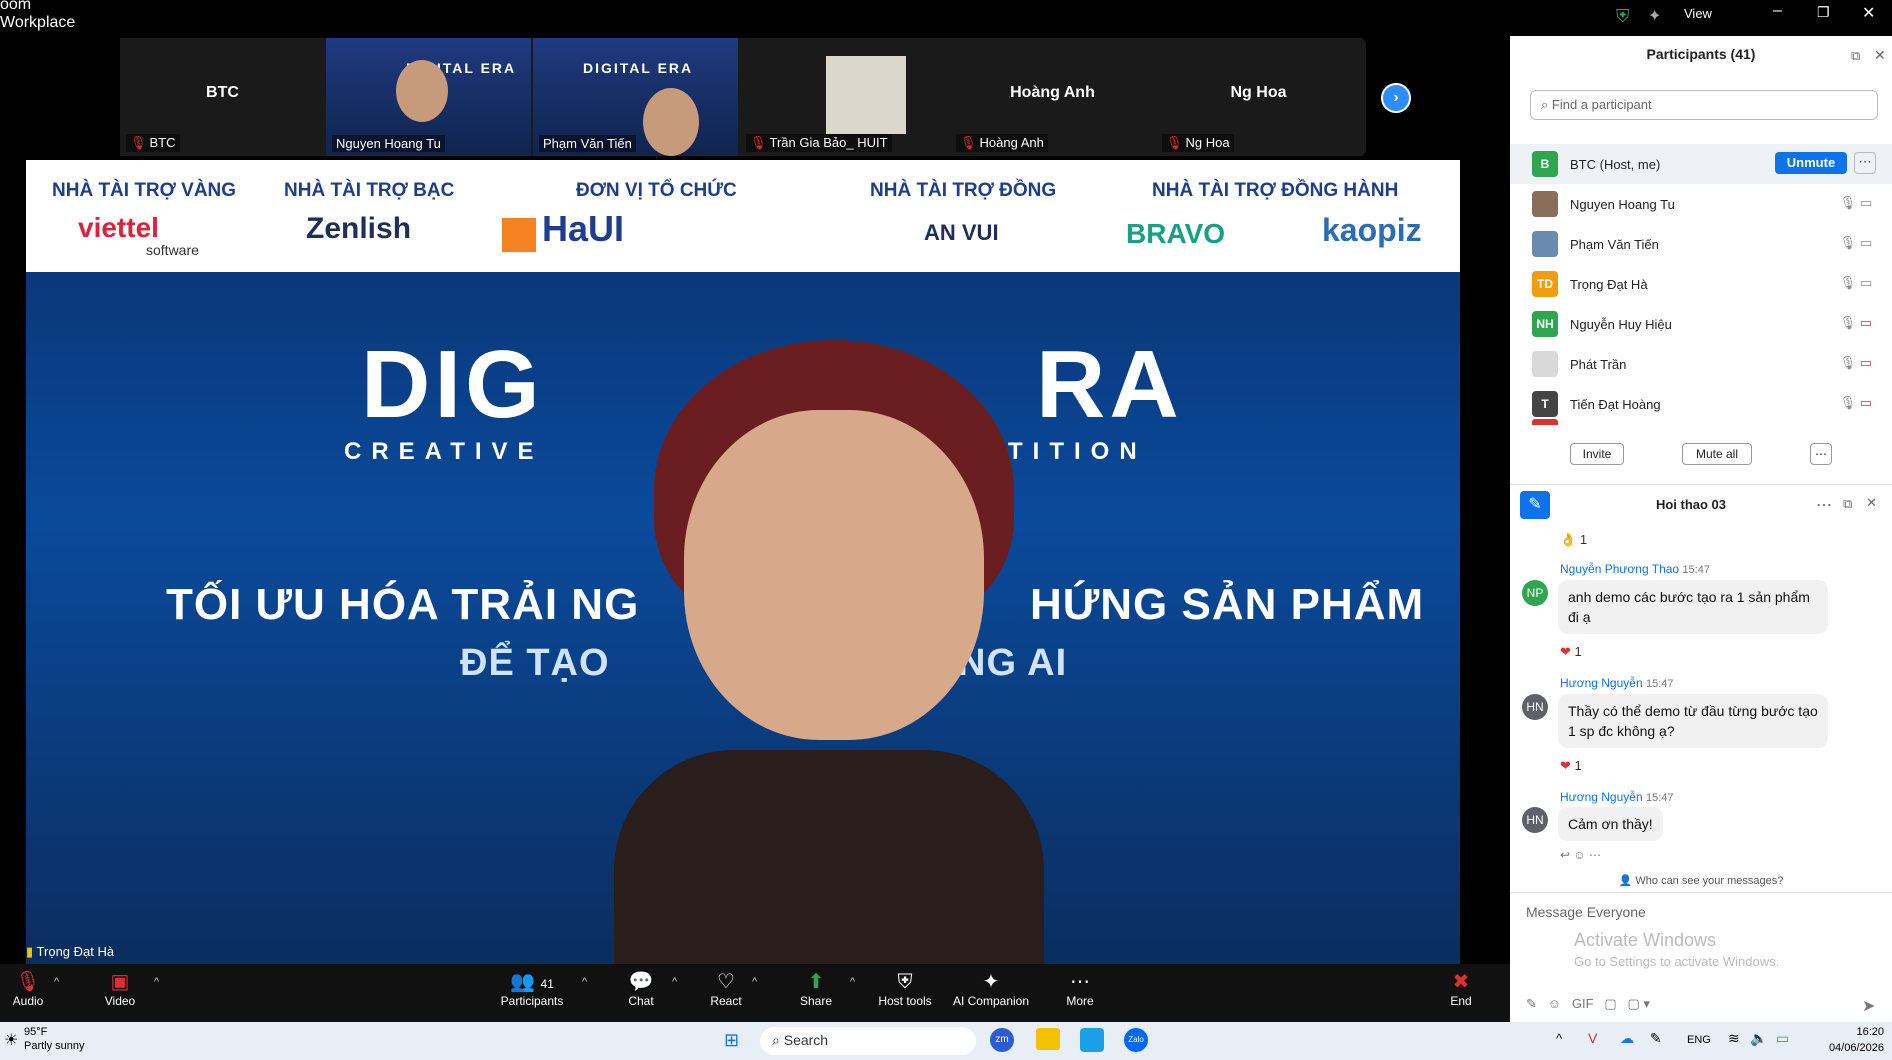  Describe the element at coordinates (1625, 881) in the screenshot. I see `person-icon: 👤` at that location.